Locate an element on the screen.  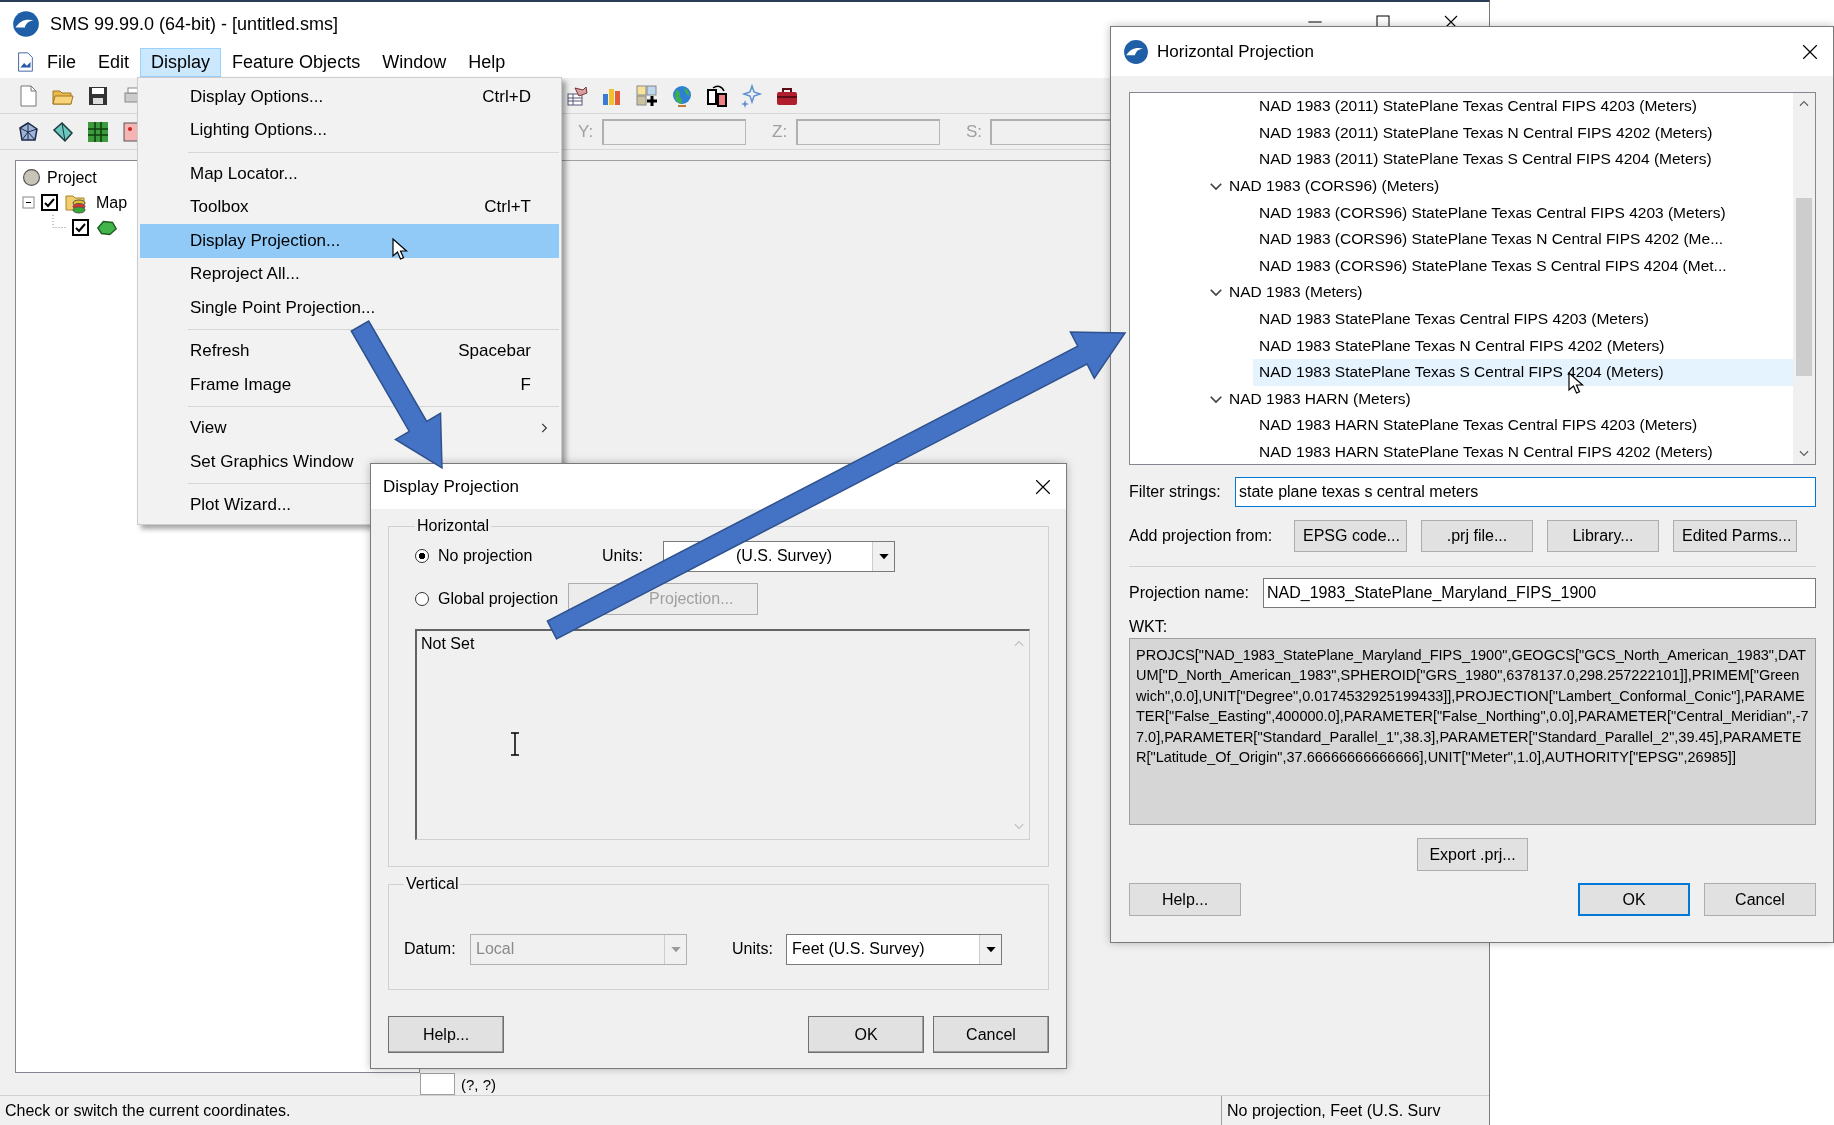
status-projection: No projection, Feet (U.S. Surv is located at coordinates (1355, 1110).